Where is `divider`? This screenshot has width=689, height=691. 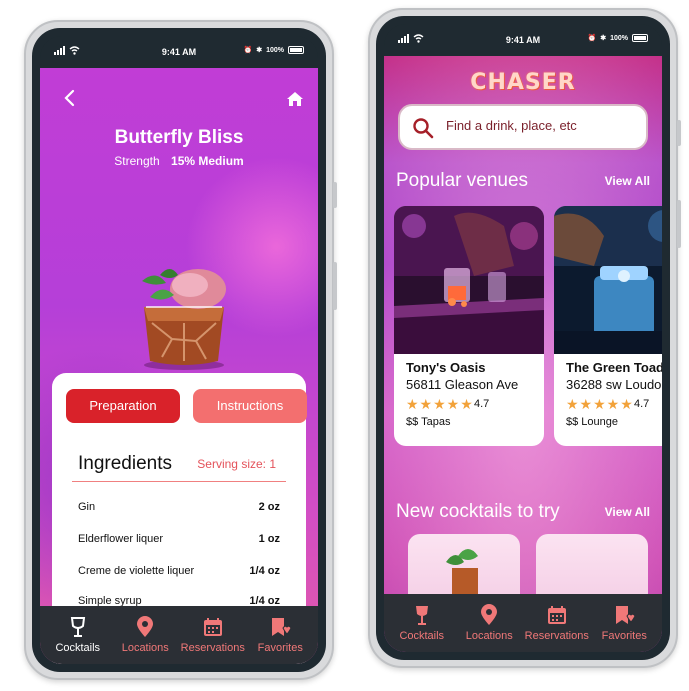
divider is located at coordinates (179, 481).